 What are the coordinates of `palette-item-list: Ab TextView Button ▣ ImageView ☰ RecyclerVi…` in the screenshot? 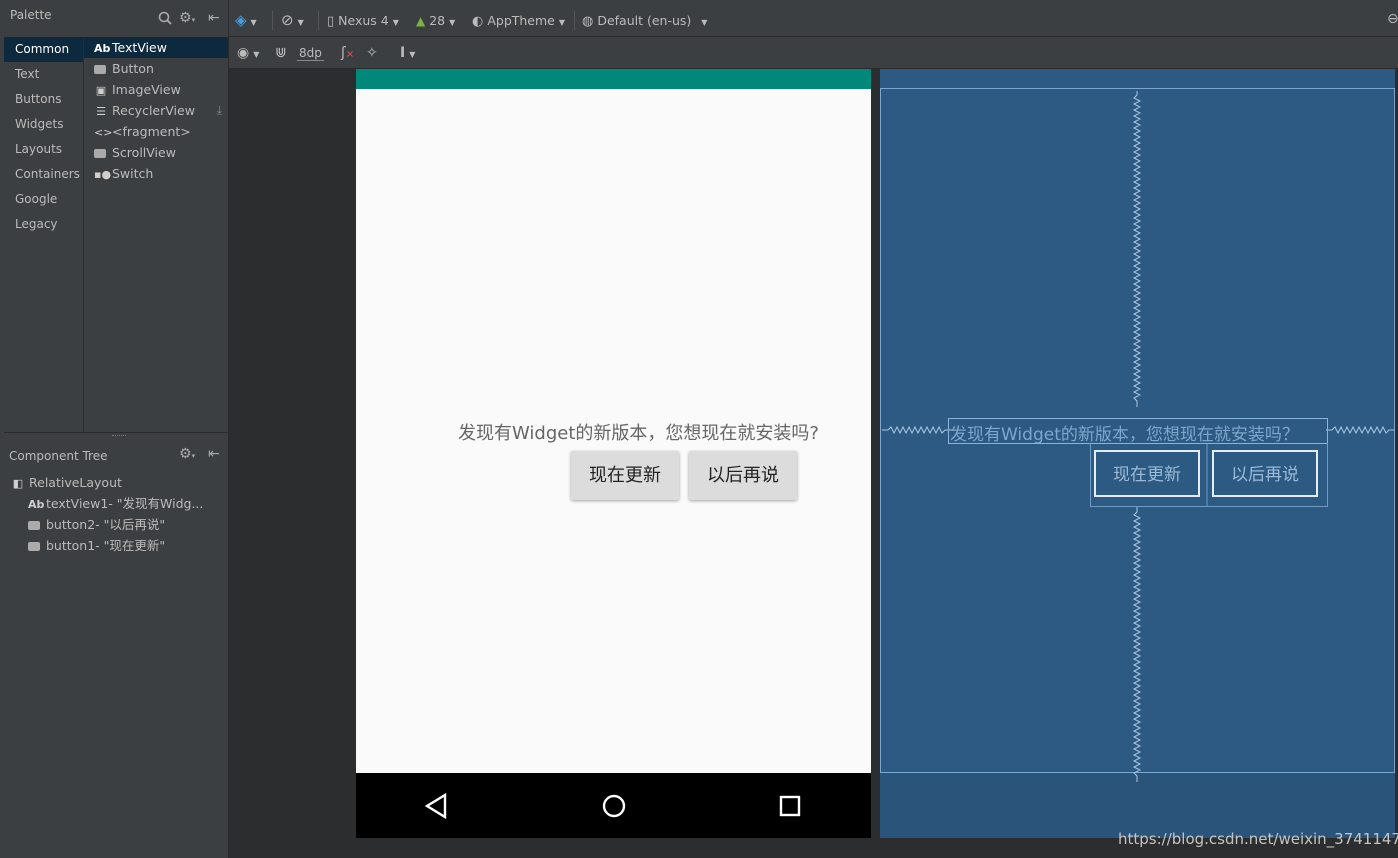 It's located at (156, 234).